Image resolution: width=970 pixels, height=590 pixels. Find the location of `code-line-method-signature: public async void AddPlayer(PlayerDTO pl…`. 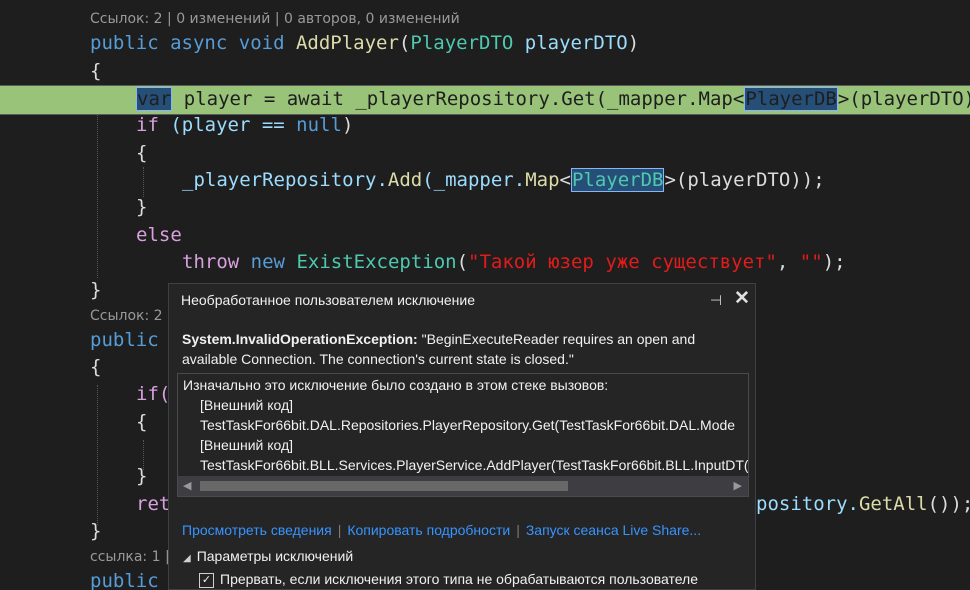

code-line-method-signature: public async void AddPlayer(PlayerDTO pl… is located at coordinates (364, 43).